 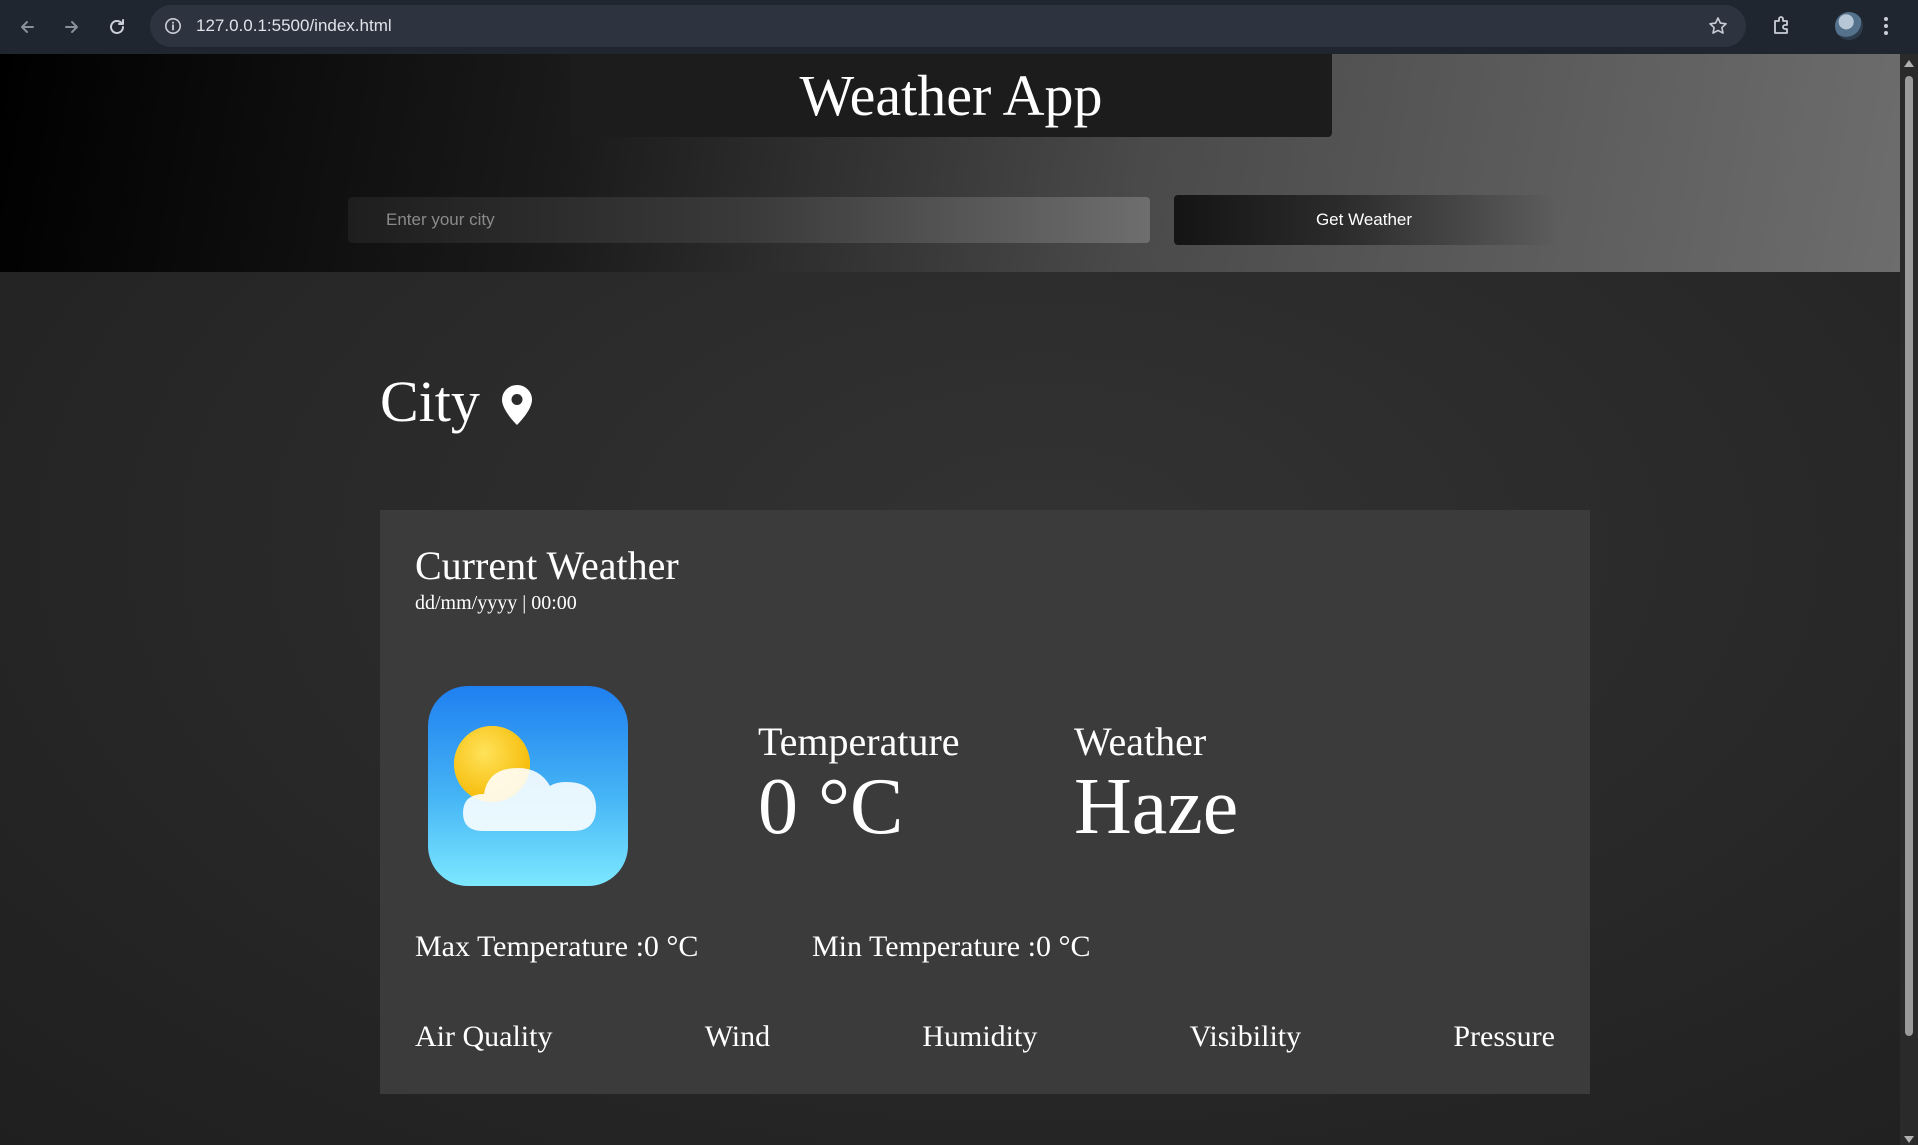 I want to click on reload-button, so click(x=117, y=27).